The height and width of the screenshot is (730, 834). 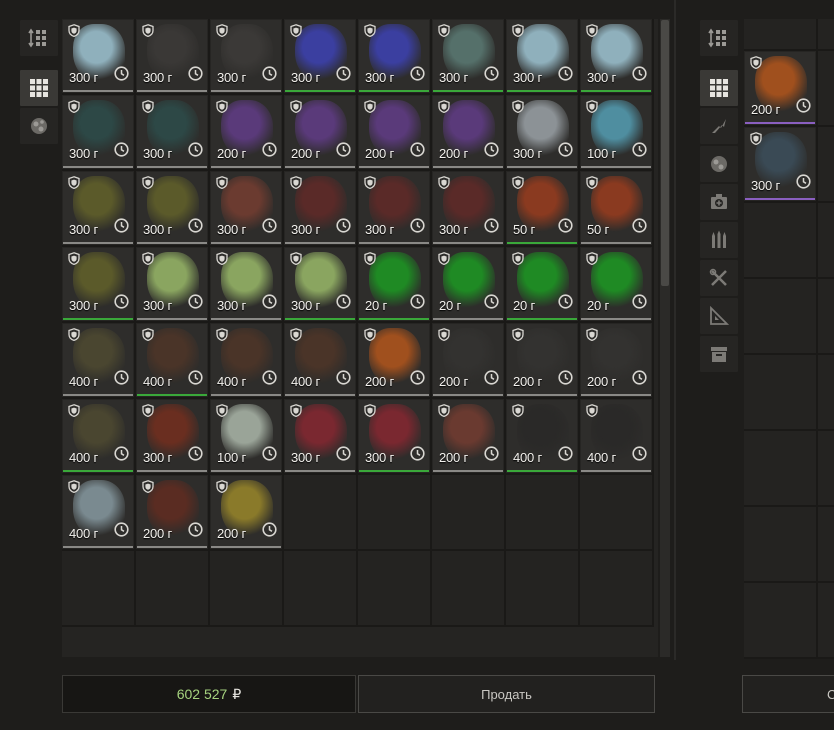 I want to click on filter-ammo-button, so click(x=719, y=240).